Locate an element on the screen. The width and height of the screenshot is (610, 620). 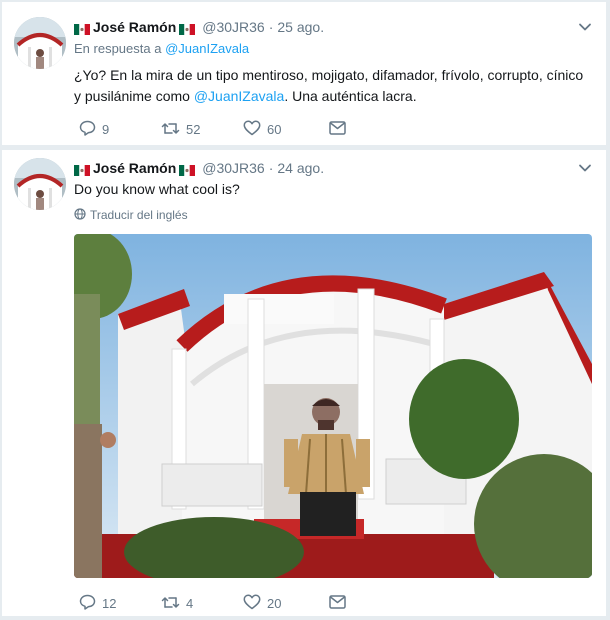
reply-context: En respuesta a @JuanIZavala is located at coordinates (333, 50).